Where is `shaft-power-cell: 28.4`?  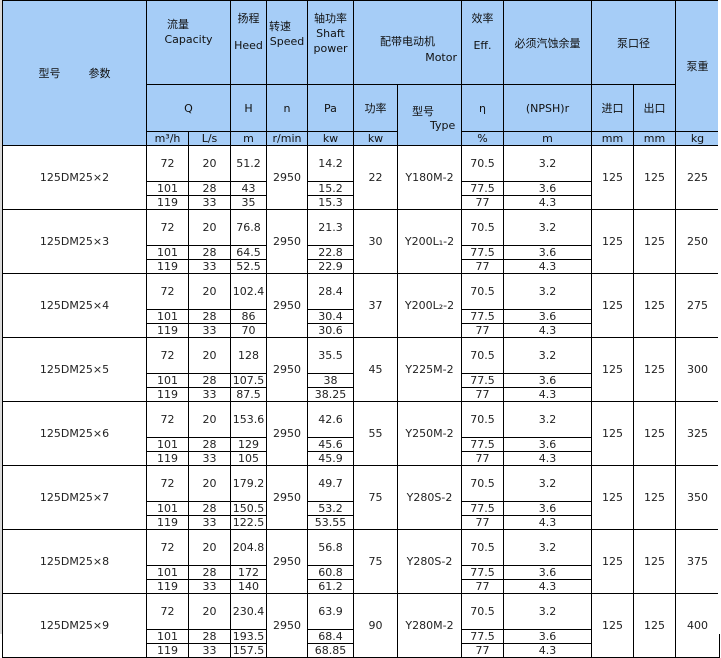 shaft-power-cell: 28.4 is located at coordinates (330, 291).